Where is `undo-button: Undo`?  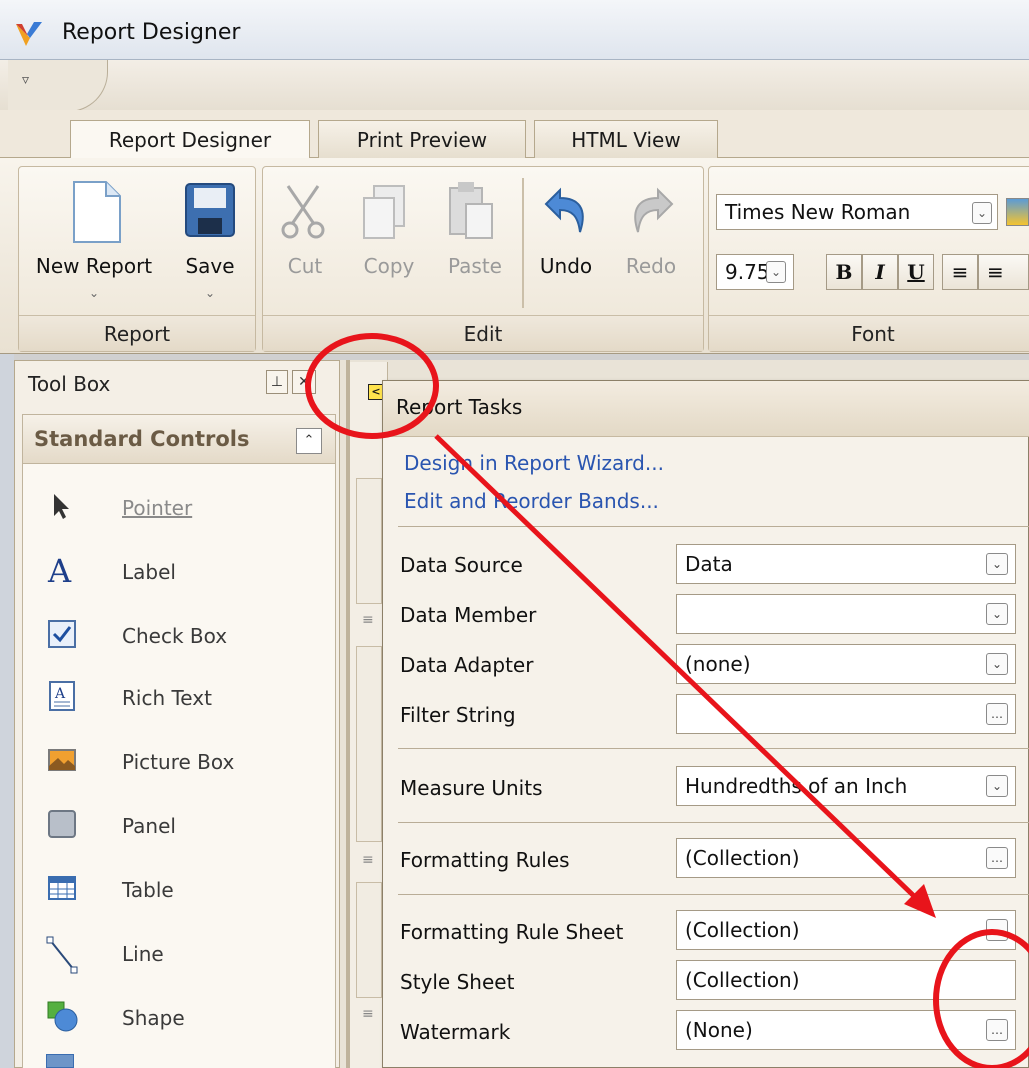 undo-button: Undo is located at coordinates (566, 266).